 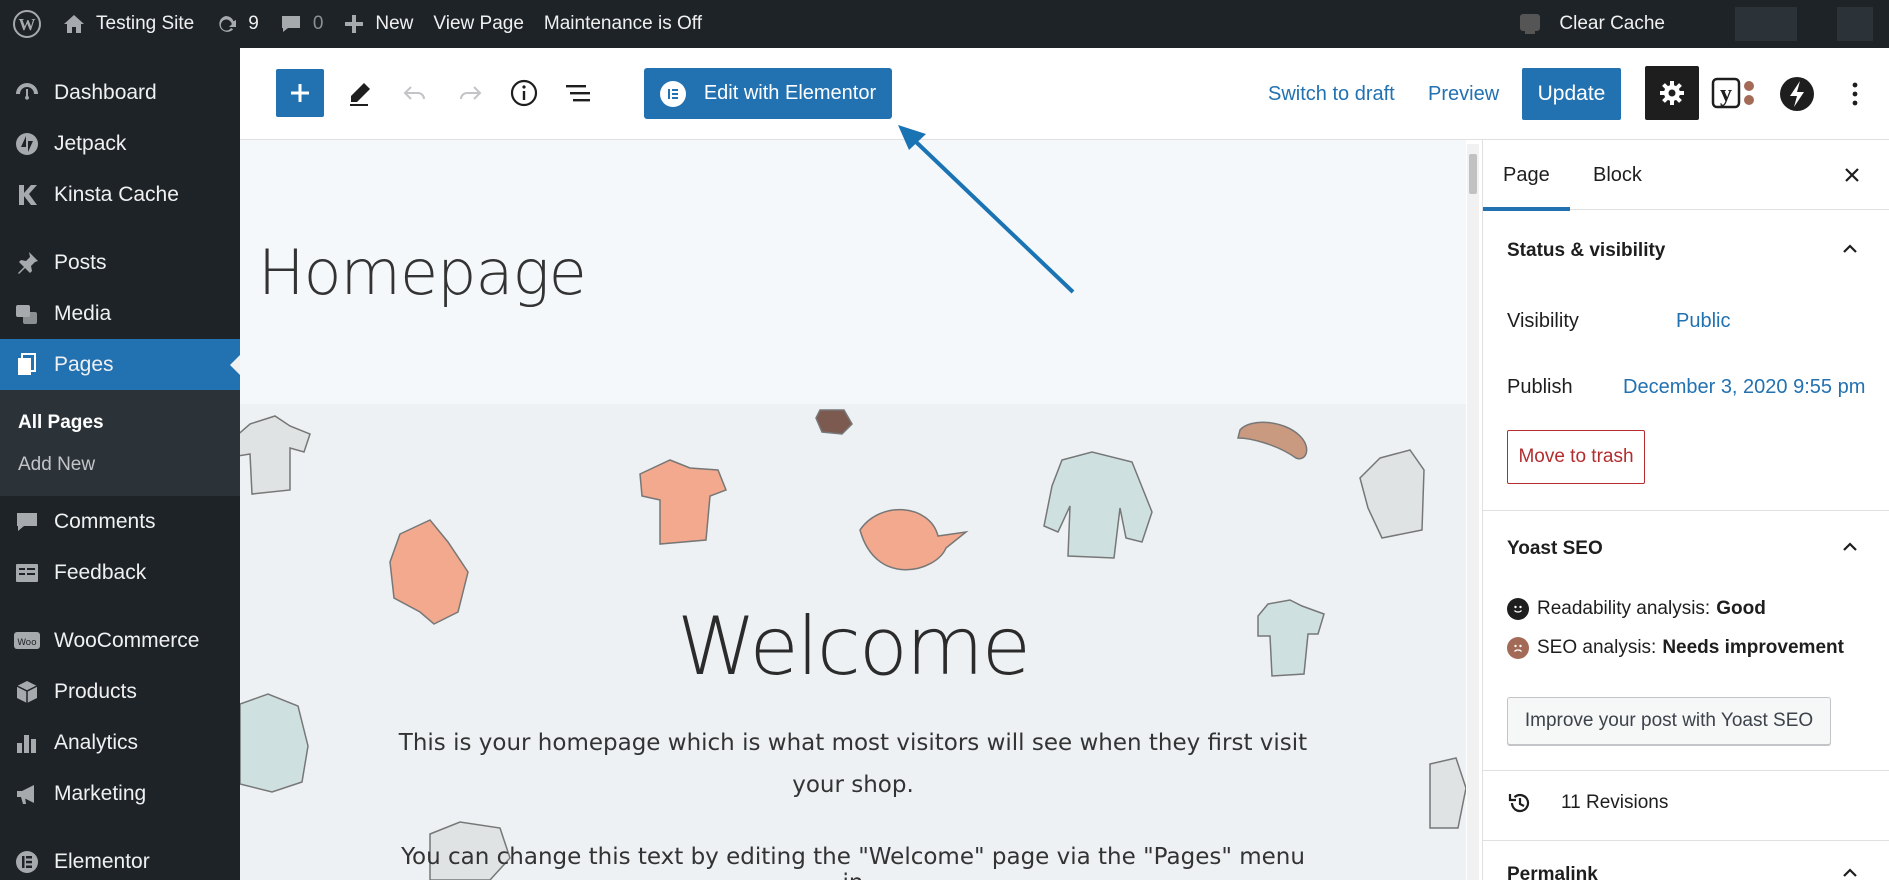 I want to click on sidebar-item-elementor: Elementor, so click(x=120, y=858).